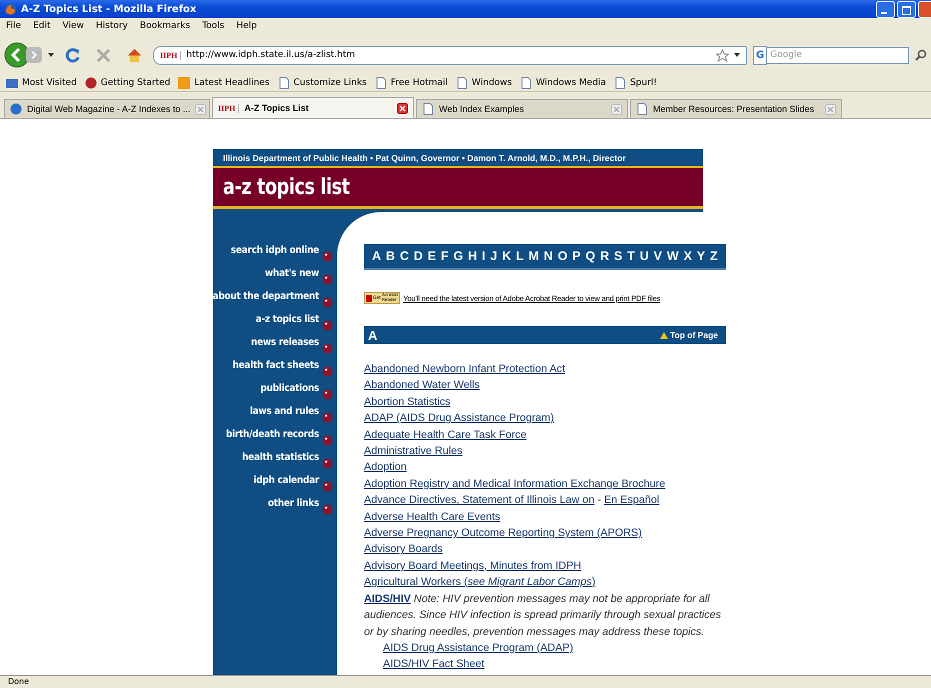  Describe the element at coordinates (112, 26) in the screenshot. I see `menu-item: History` at that location.